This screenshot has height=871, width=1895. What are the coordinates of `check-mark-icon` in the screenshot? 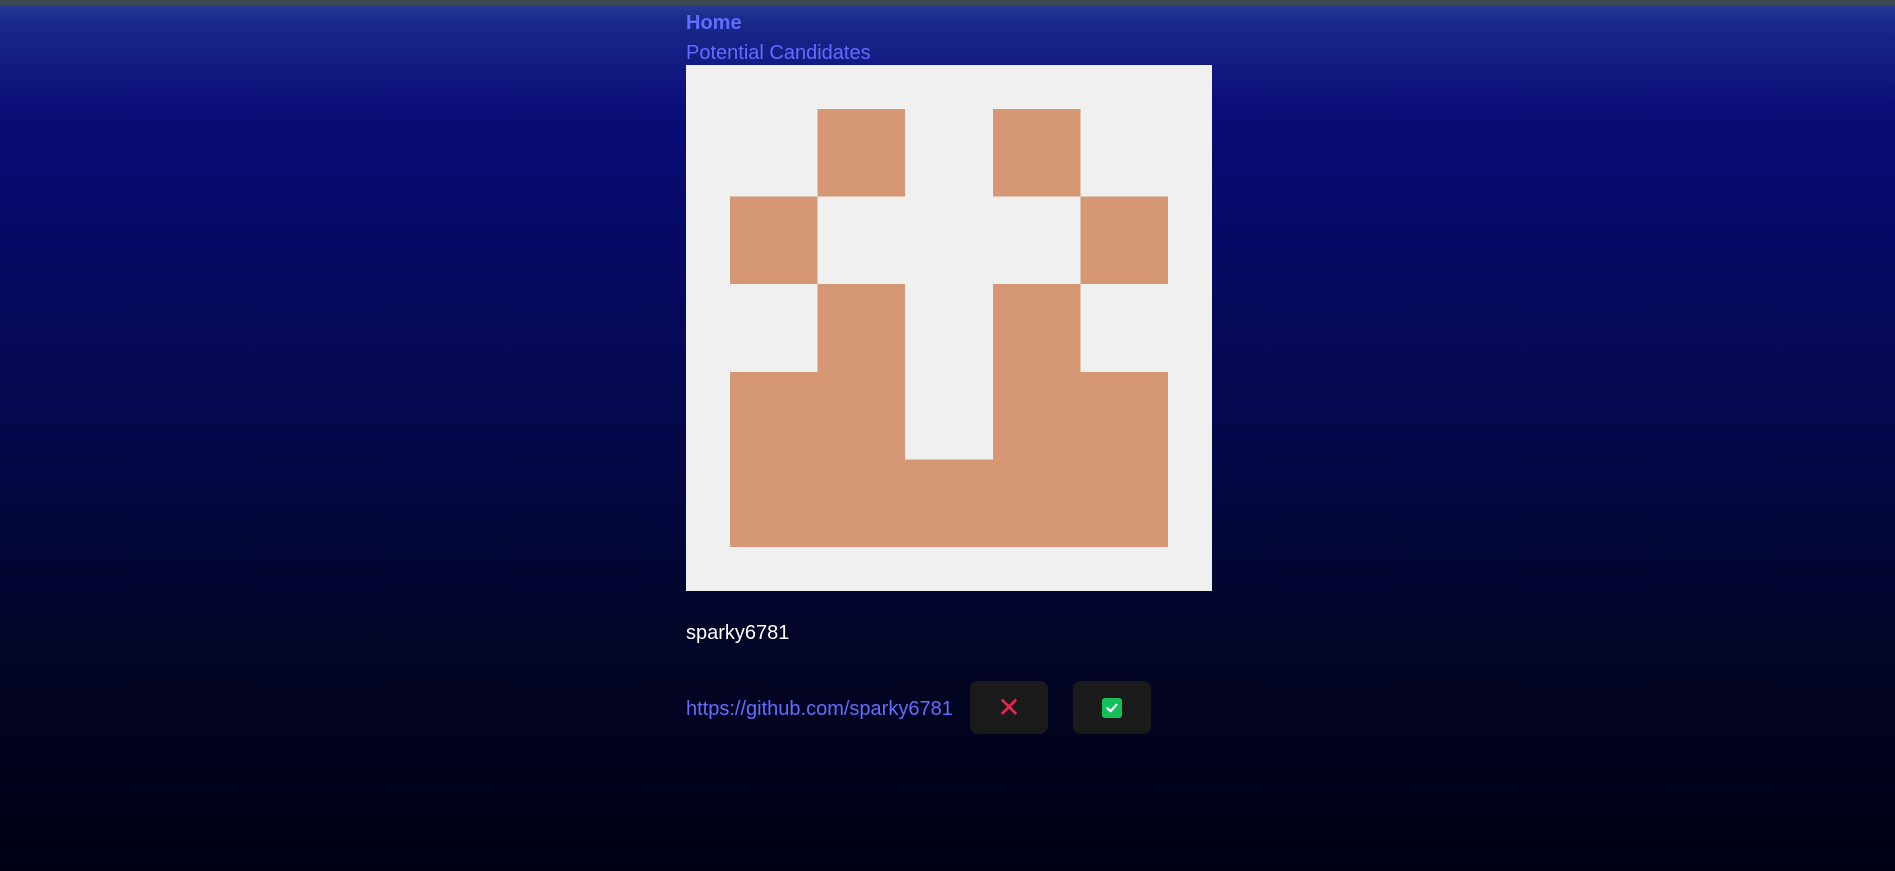 It's located at (1112, 707).